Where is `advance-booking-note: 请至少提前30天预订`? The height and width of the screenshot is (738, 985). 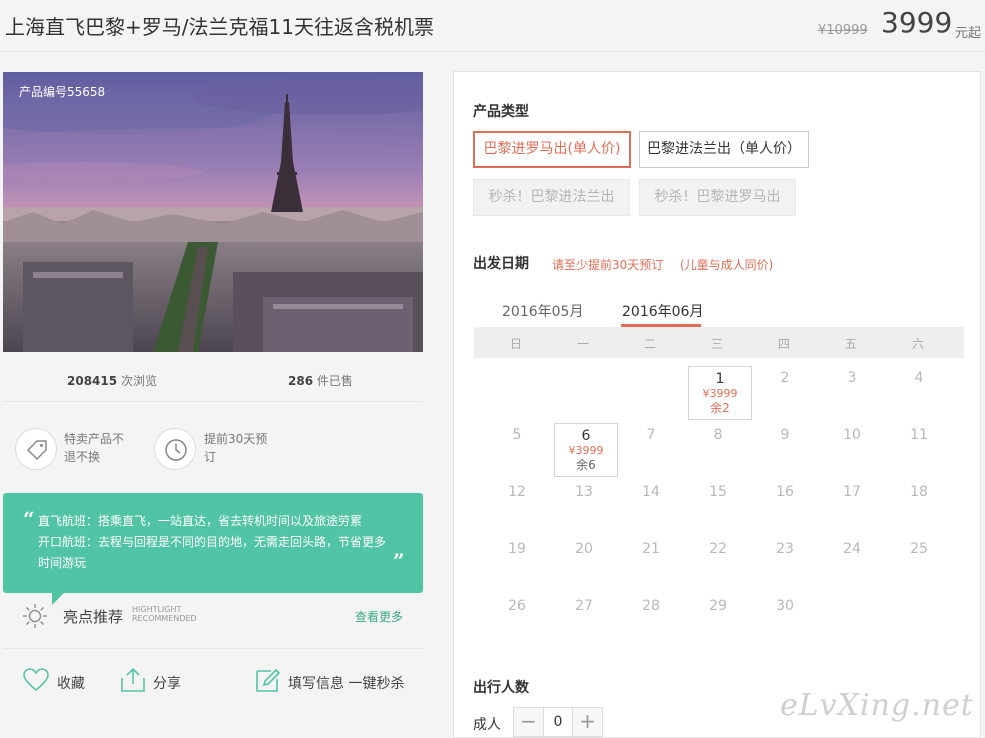 advance-booking-note: 请至少提前30天预订 is located at coordinates (608, 265).